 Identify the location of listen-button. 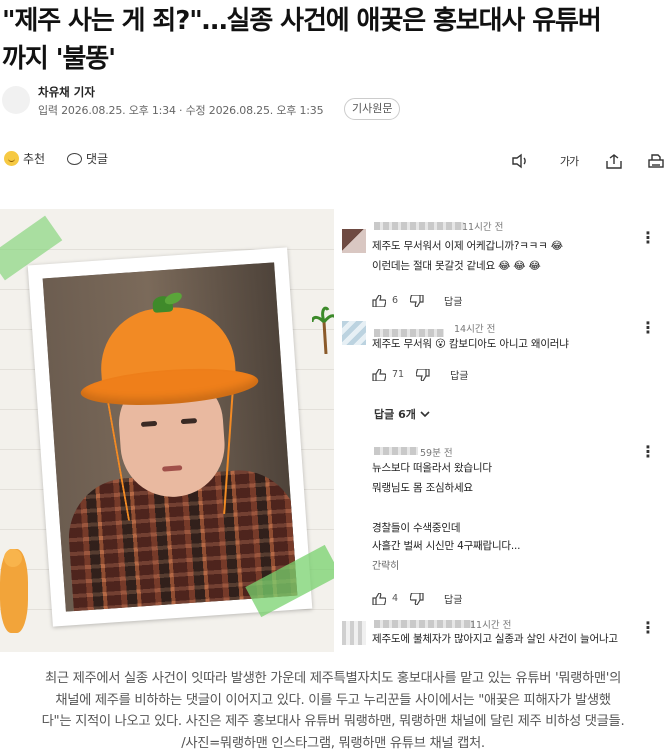
(520, 161).